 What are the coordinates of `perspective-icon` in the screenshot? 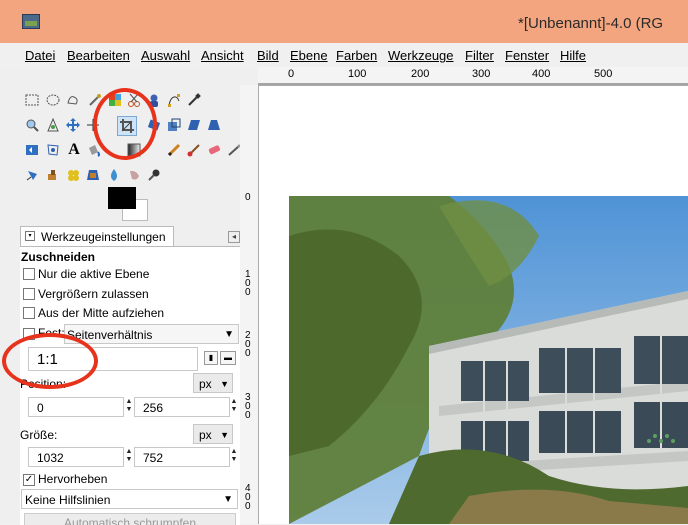 It's located at (214, 125).